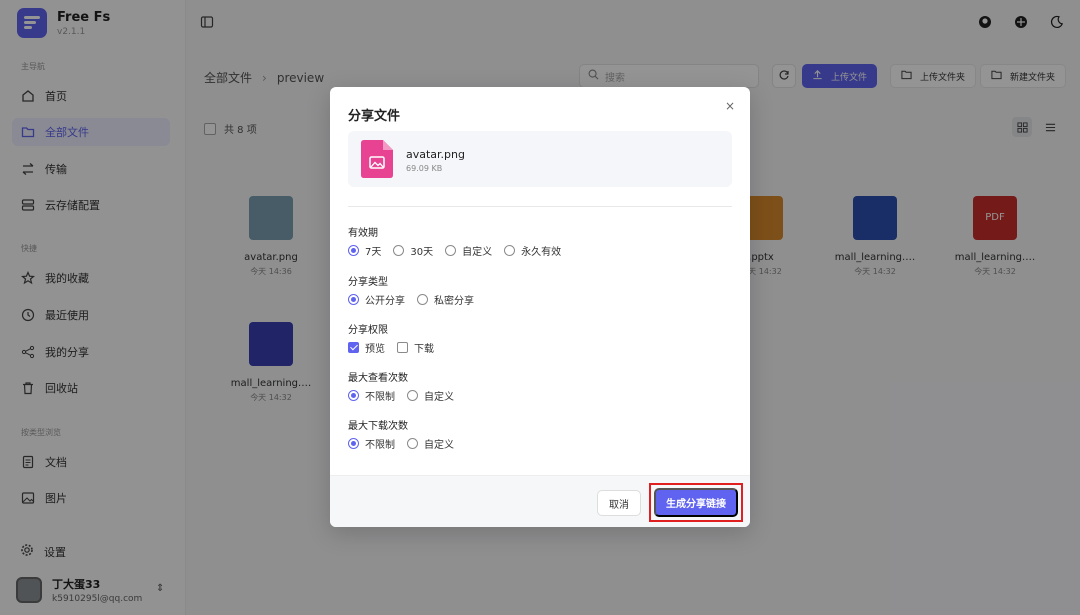 This screenshot has height=615, width=1080. Describe the element at coordinates (435, 154) in the screenshot. I see `shared-file-name: avatar.png` at that location.